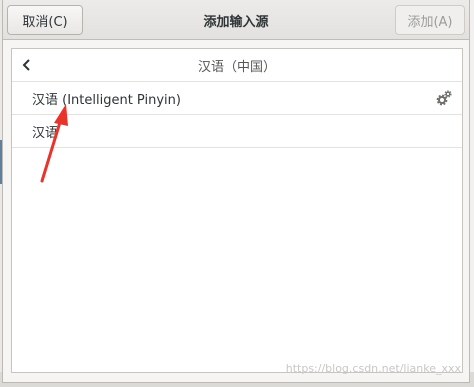  Describe the element at coordinates (373, 368) in the screenshot. I see `watermark-text: https://blog.csdn.net/lianke_xxx` at that location.